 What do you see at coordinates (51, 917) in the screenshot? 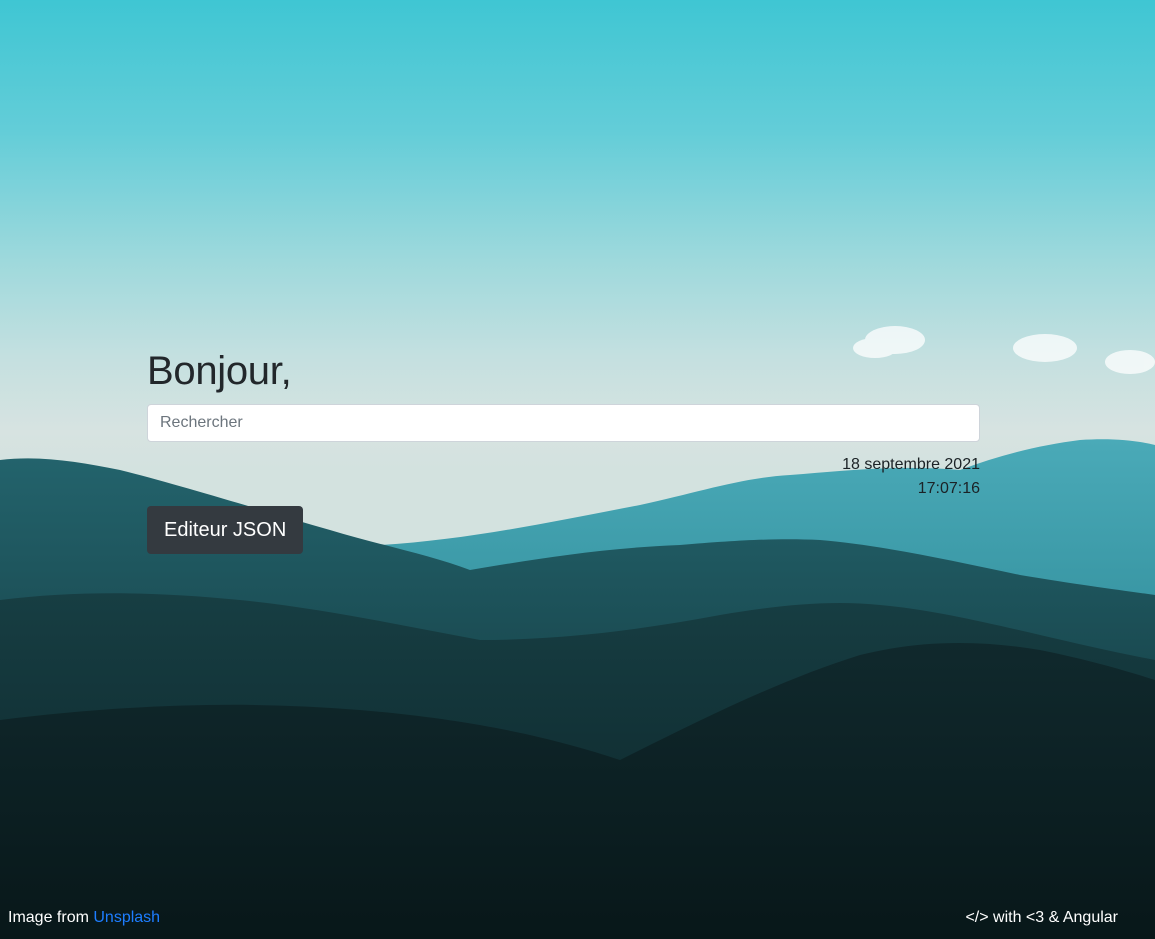
I see `image-credit-text: Image from` at bounding box center [51, 917].